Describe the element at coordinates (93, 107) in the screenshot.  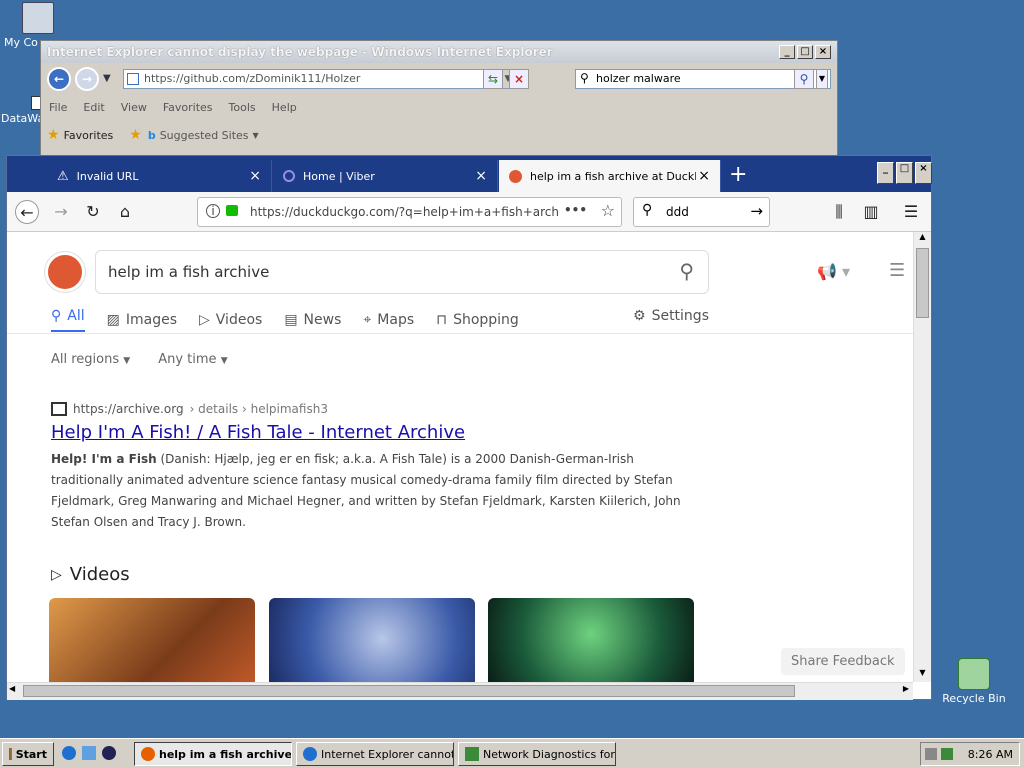
I see `menu-edit: Edit` at that location.